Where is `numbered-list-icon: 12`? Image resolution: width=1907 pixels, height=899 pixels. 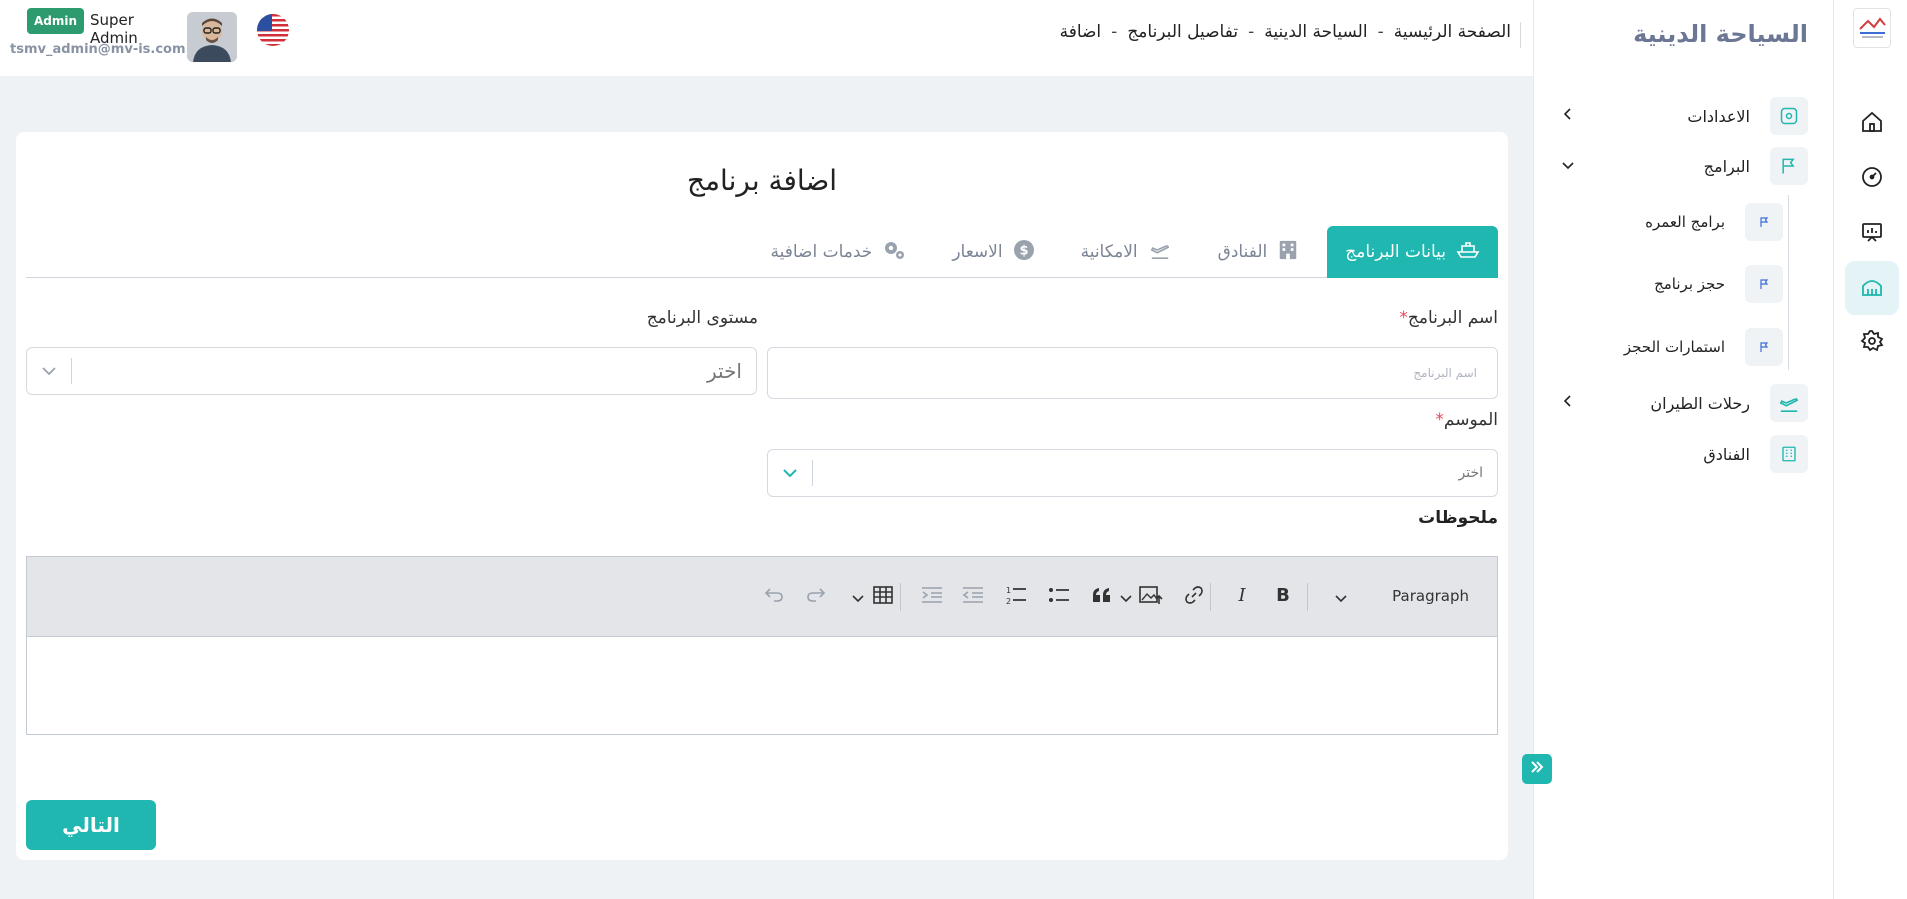
numbered-list-icon: 12 is located at coordinates (1016, 597).